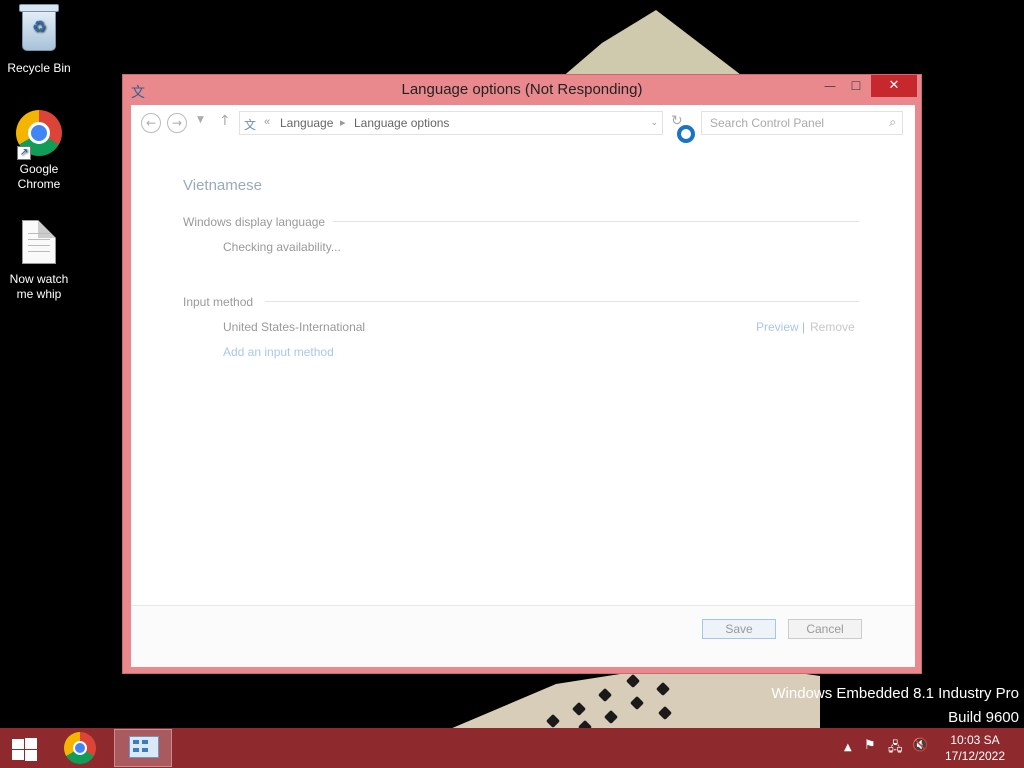 The image size is (1024, 768). What do you see at coordinates (267, 122) in the screenshot?
I see `breadcrumb-overflow: «` at bounding box center [267, 122].